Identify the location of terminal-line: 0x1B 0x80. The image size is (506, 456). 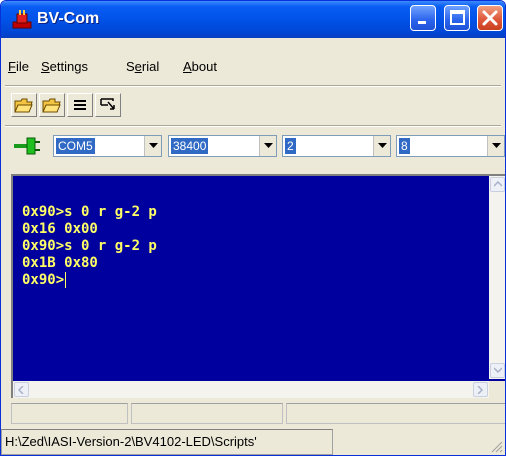
(60, 263).